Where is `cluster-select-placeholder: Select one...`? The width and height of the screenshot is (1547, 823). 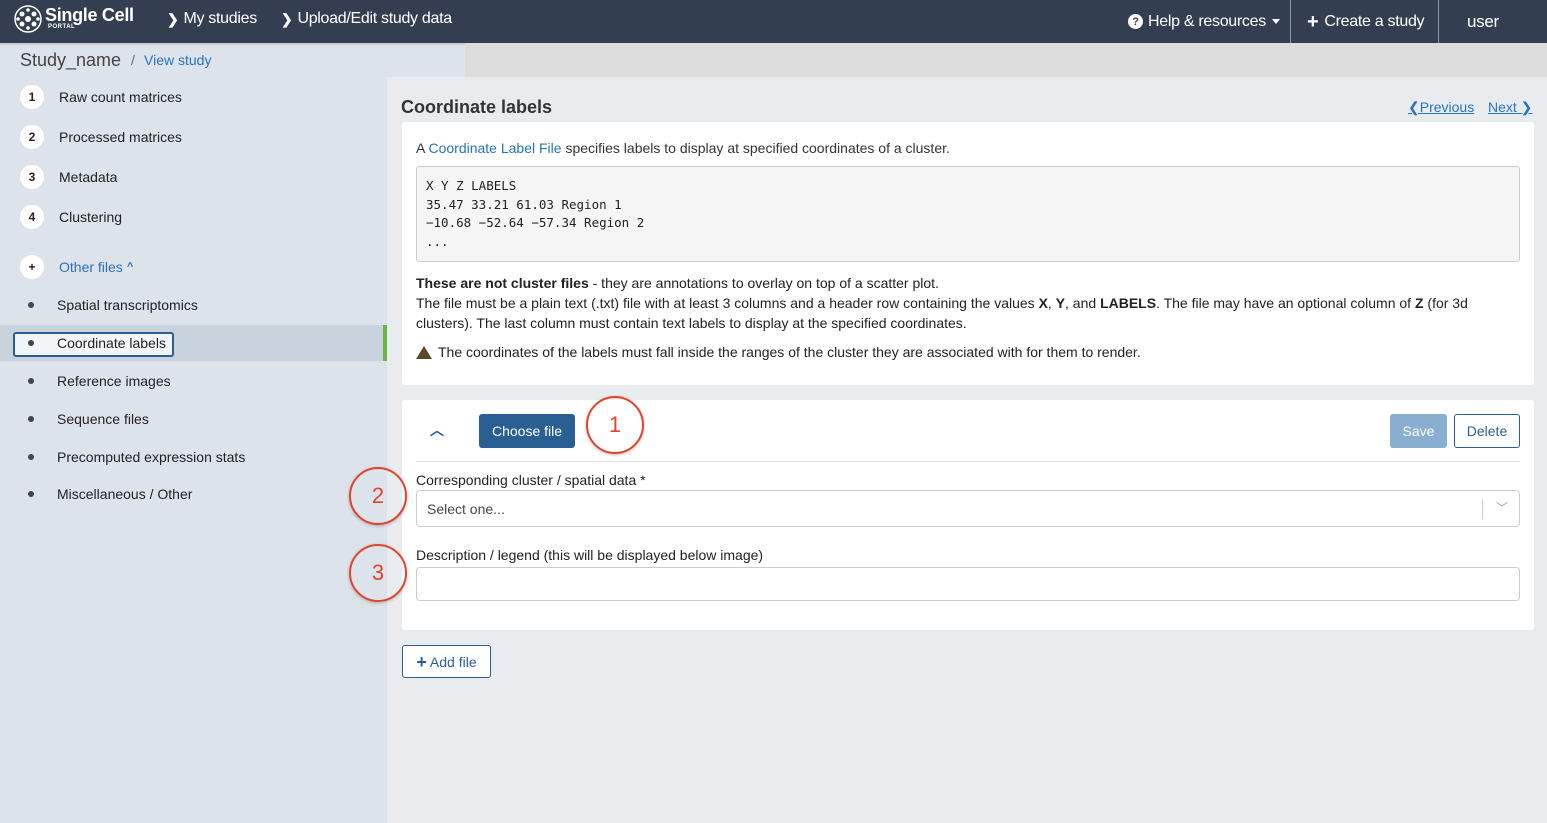 cluster-select-placeholder: Select one... is located at coordinates (466, 509).